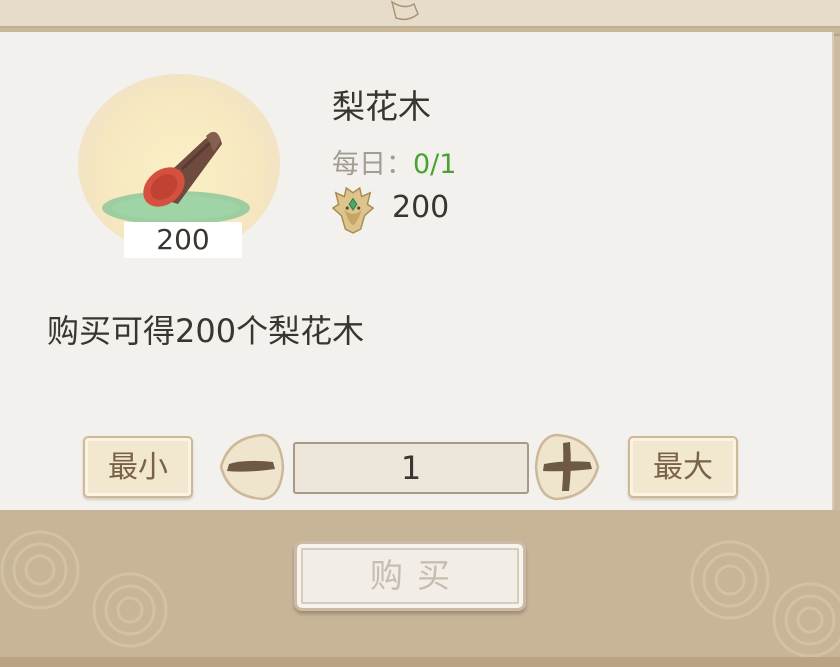 The image size is (840, 667). What do you see at coordinates (421, 207) in the screenshot?
I see `price-value: 200` at bounding box center [421, 207].